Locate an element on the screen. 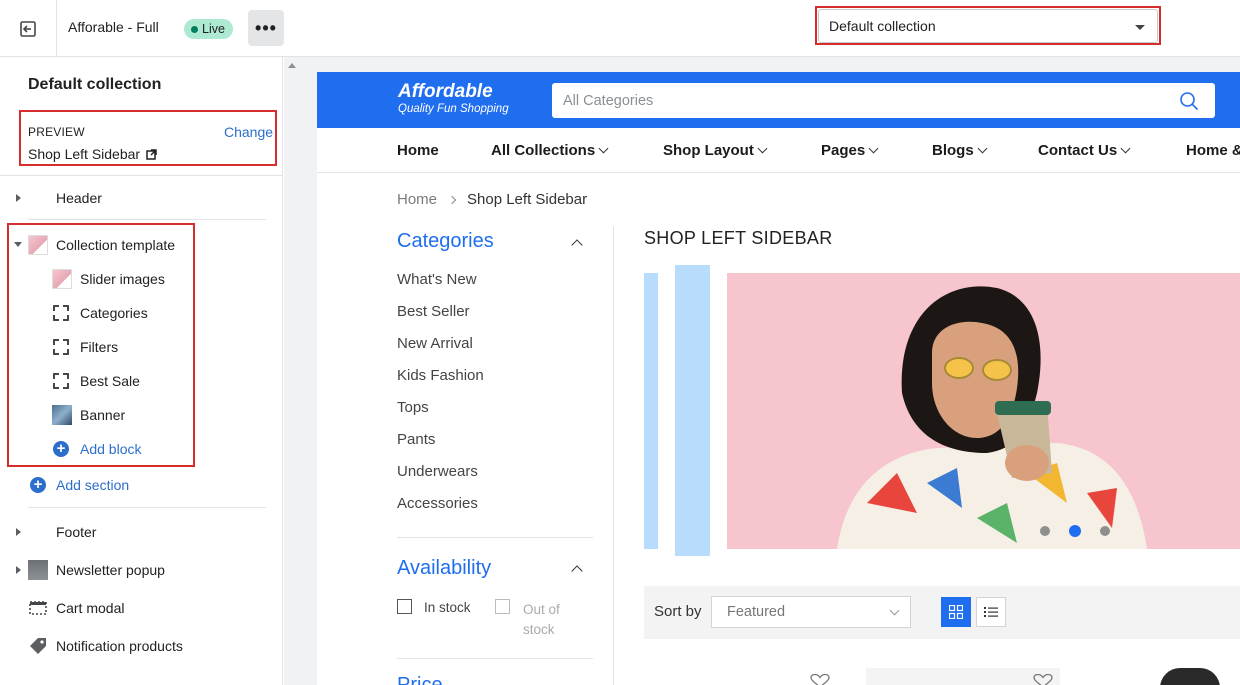  slider-dot-active is located at coordinates (1075, 531).